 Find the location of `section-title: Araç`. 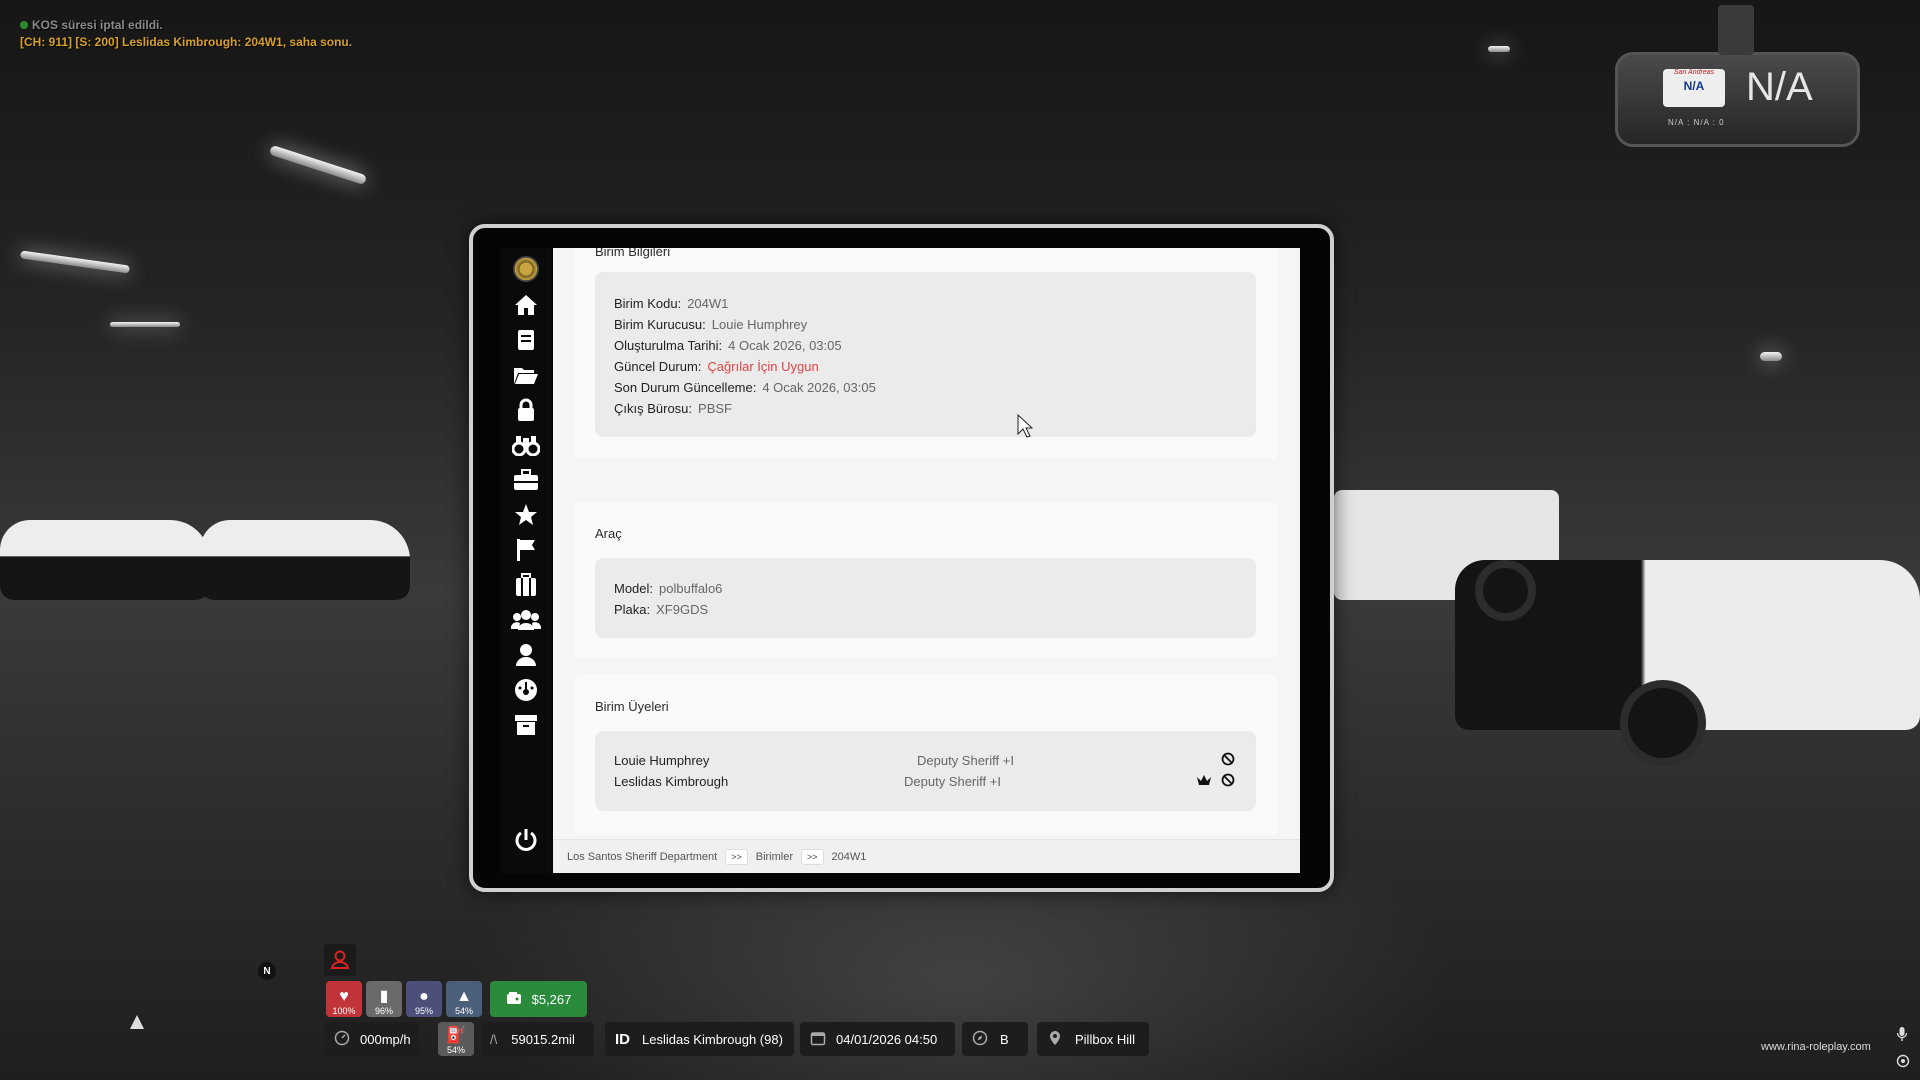

section-title: Araç is located at coordinates (608, 533).